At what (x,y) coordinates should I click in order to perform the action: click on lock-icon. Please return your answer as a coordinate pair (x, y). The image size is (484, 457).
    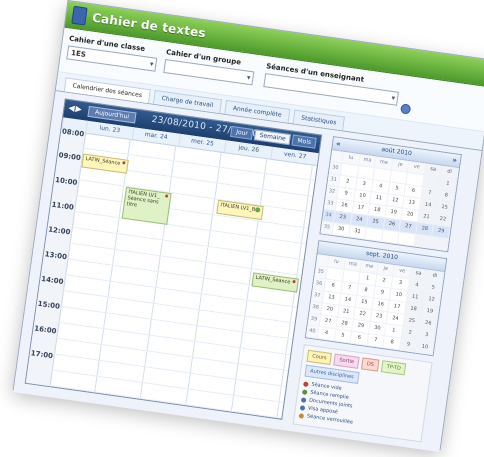
    Looking at the image, I should click on (301, 415).